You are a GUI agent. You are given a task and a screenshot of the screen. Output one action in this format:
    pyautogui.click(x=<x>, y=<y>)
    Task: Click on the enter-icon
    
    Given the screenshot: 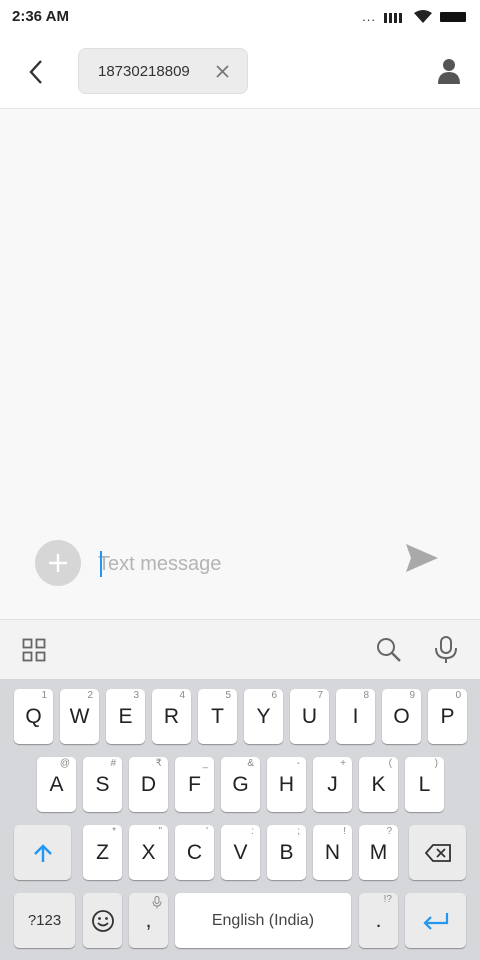 What is the action you would take?
    pyautogui.click(x=435, y=921)
    